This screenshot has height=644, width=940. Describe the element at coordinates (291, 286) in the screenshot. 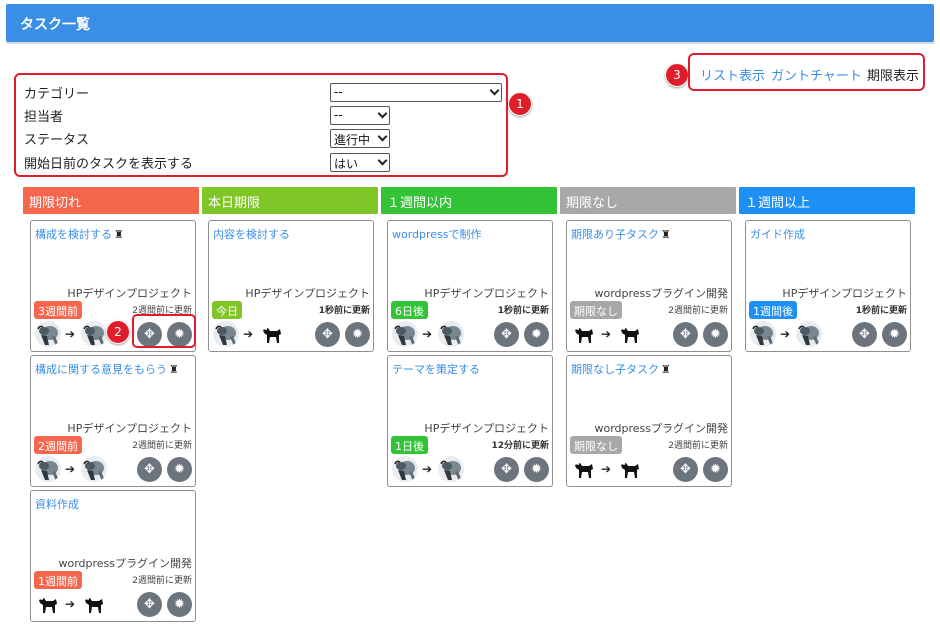

I see `task-card: 内容を検討する HPデザインプロジェクト 1秒前に更新 今日 ➔ ✥ ✹` at that location.